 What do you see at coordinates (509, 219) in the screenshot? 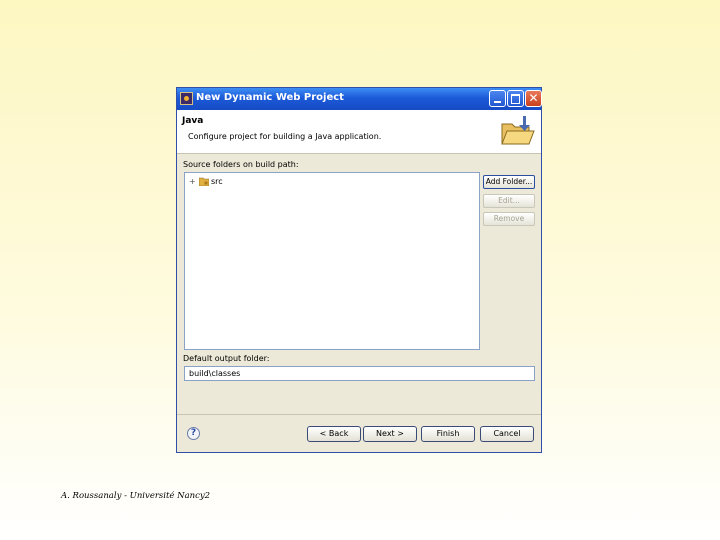
I see `remove-button: Remove` at bounding box center [509, 219].